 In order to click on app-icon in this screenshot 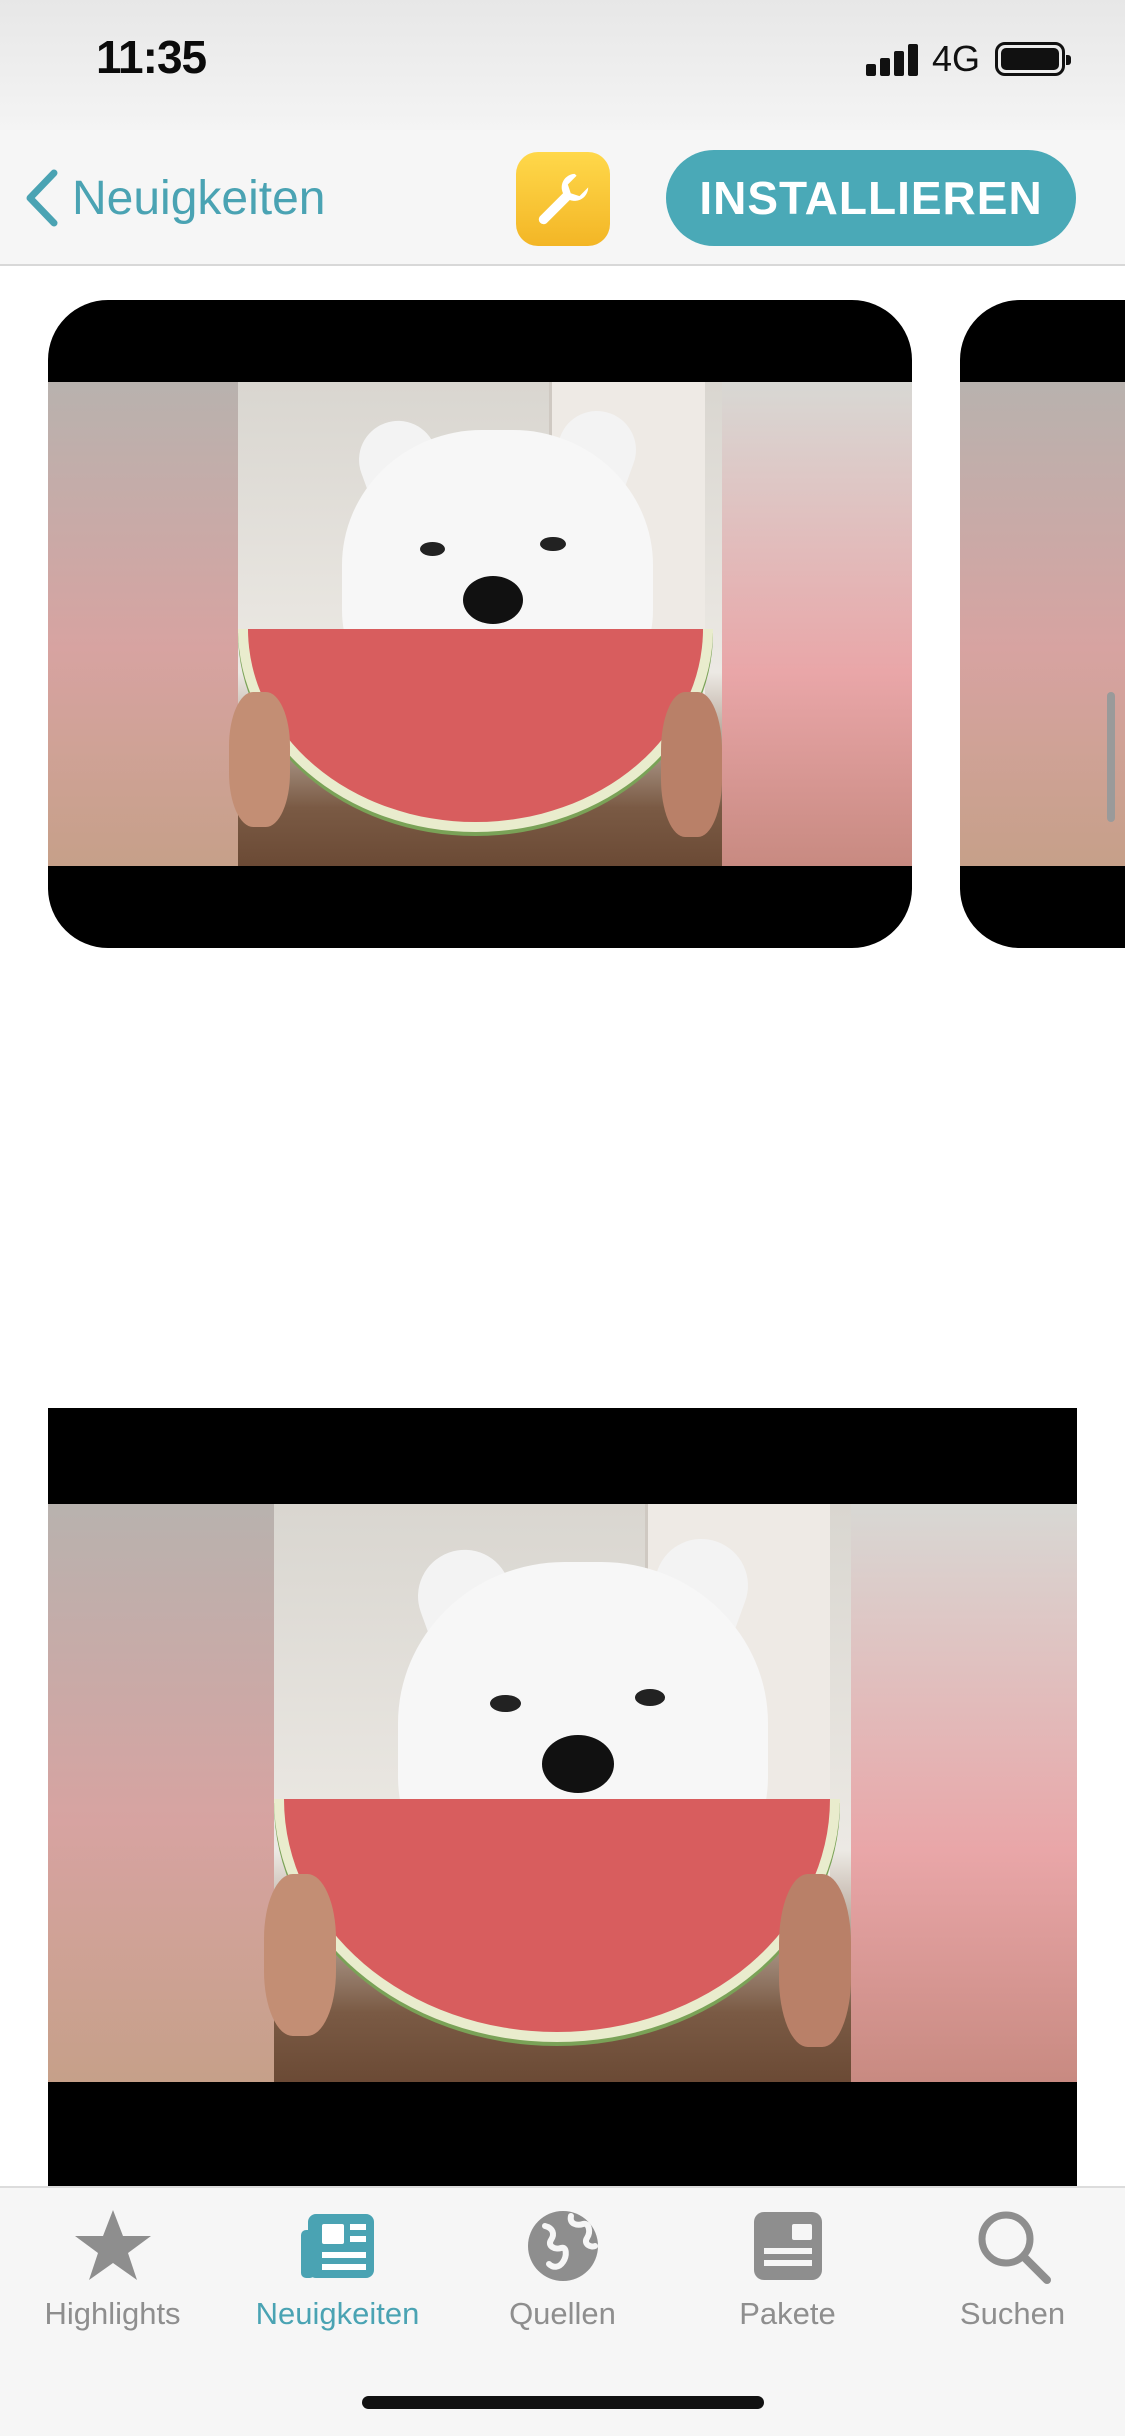, I will do `click(563, 199)`.